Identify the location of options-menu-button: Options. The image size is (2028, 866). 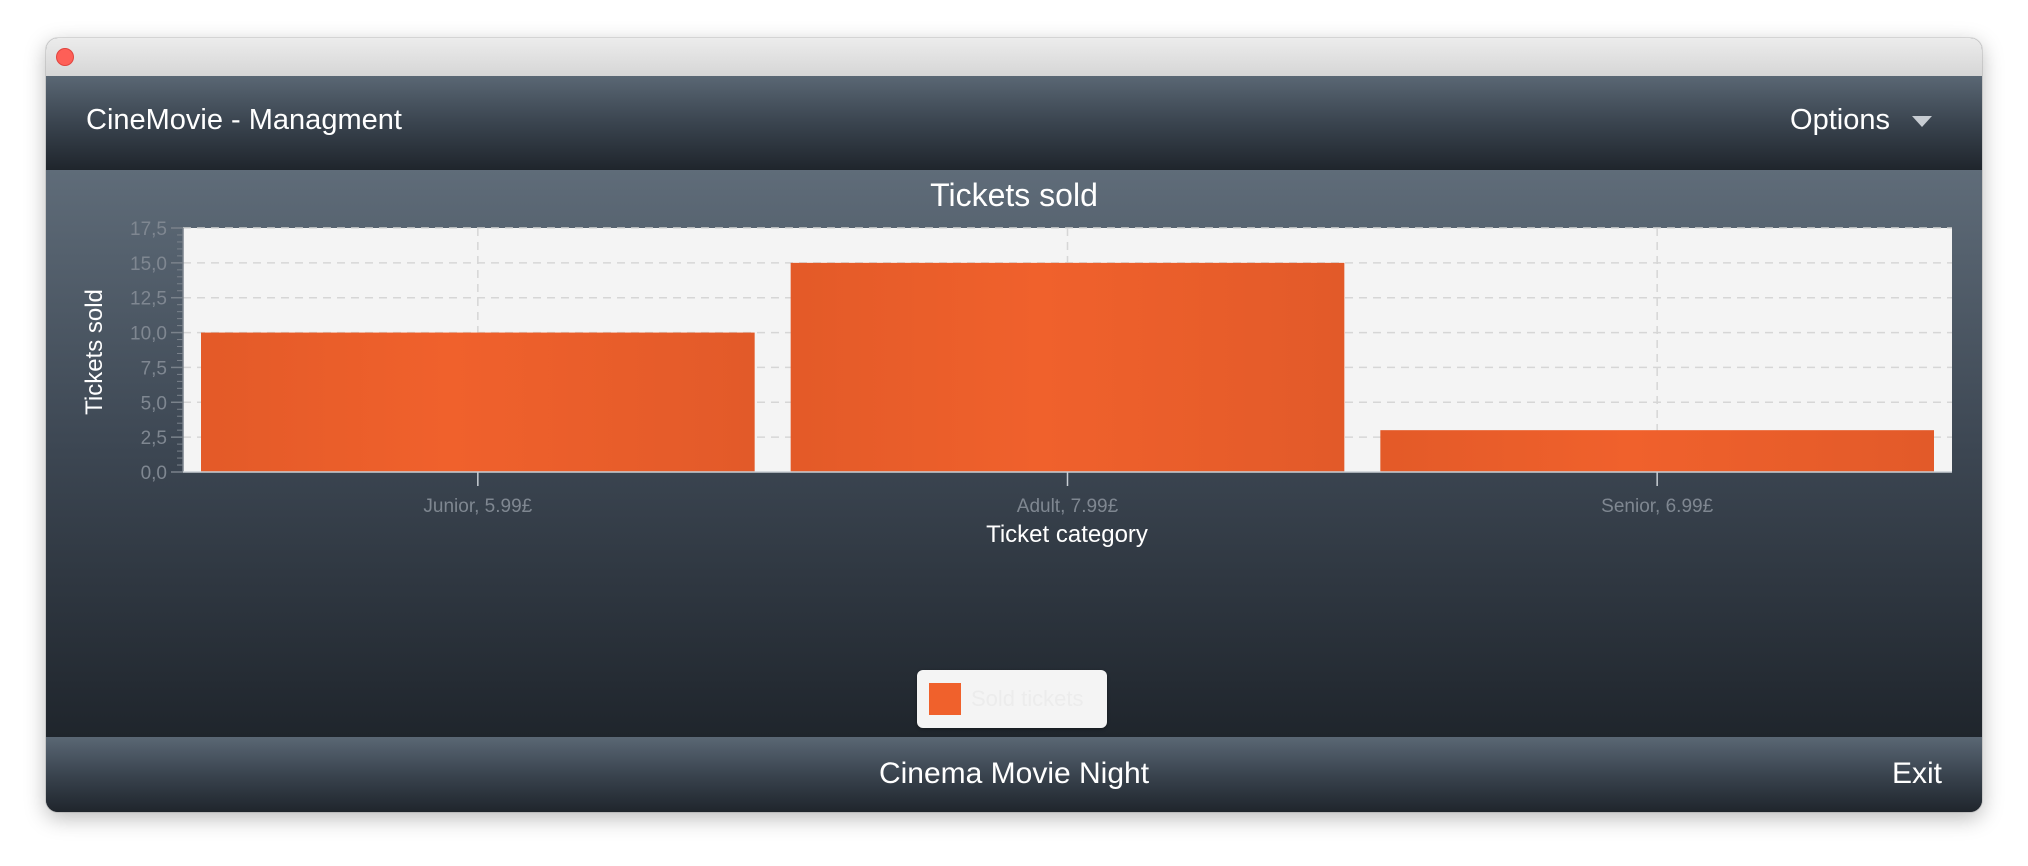
(1861, 120).